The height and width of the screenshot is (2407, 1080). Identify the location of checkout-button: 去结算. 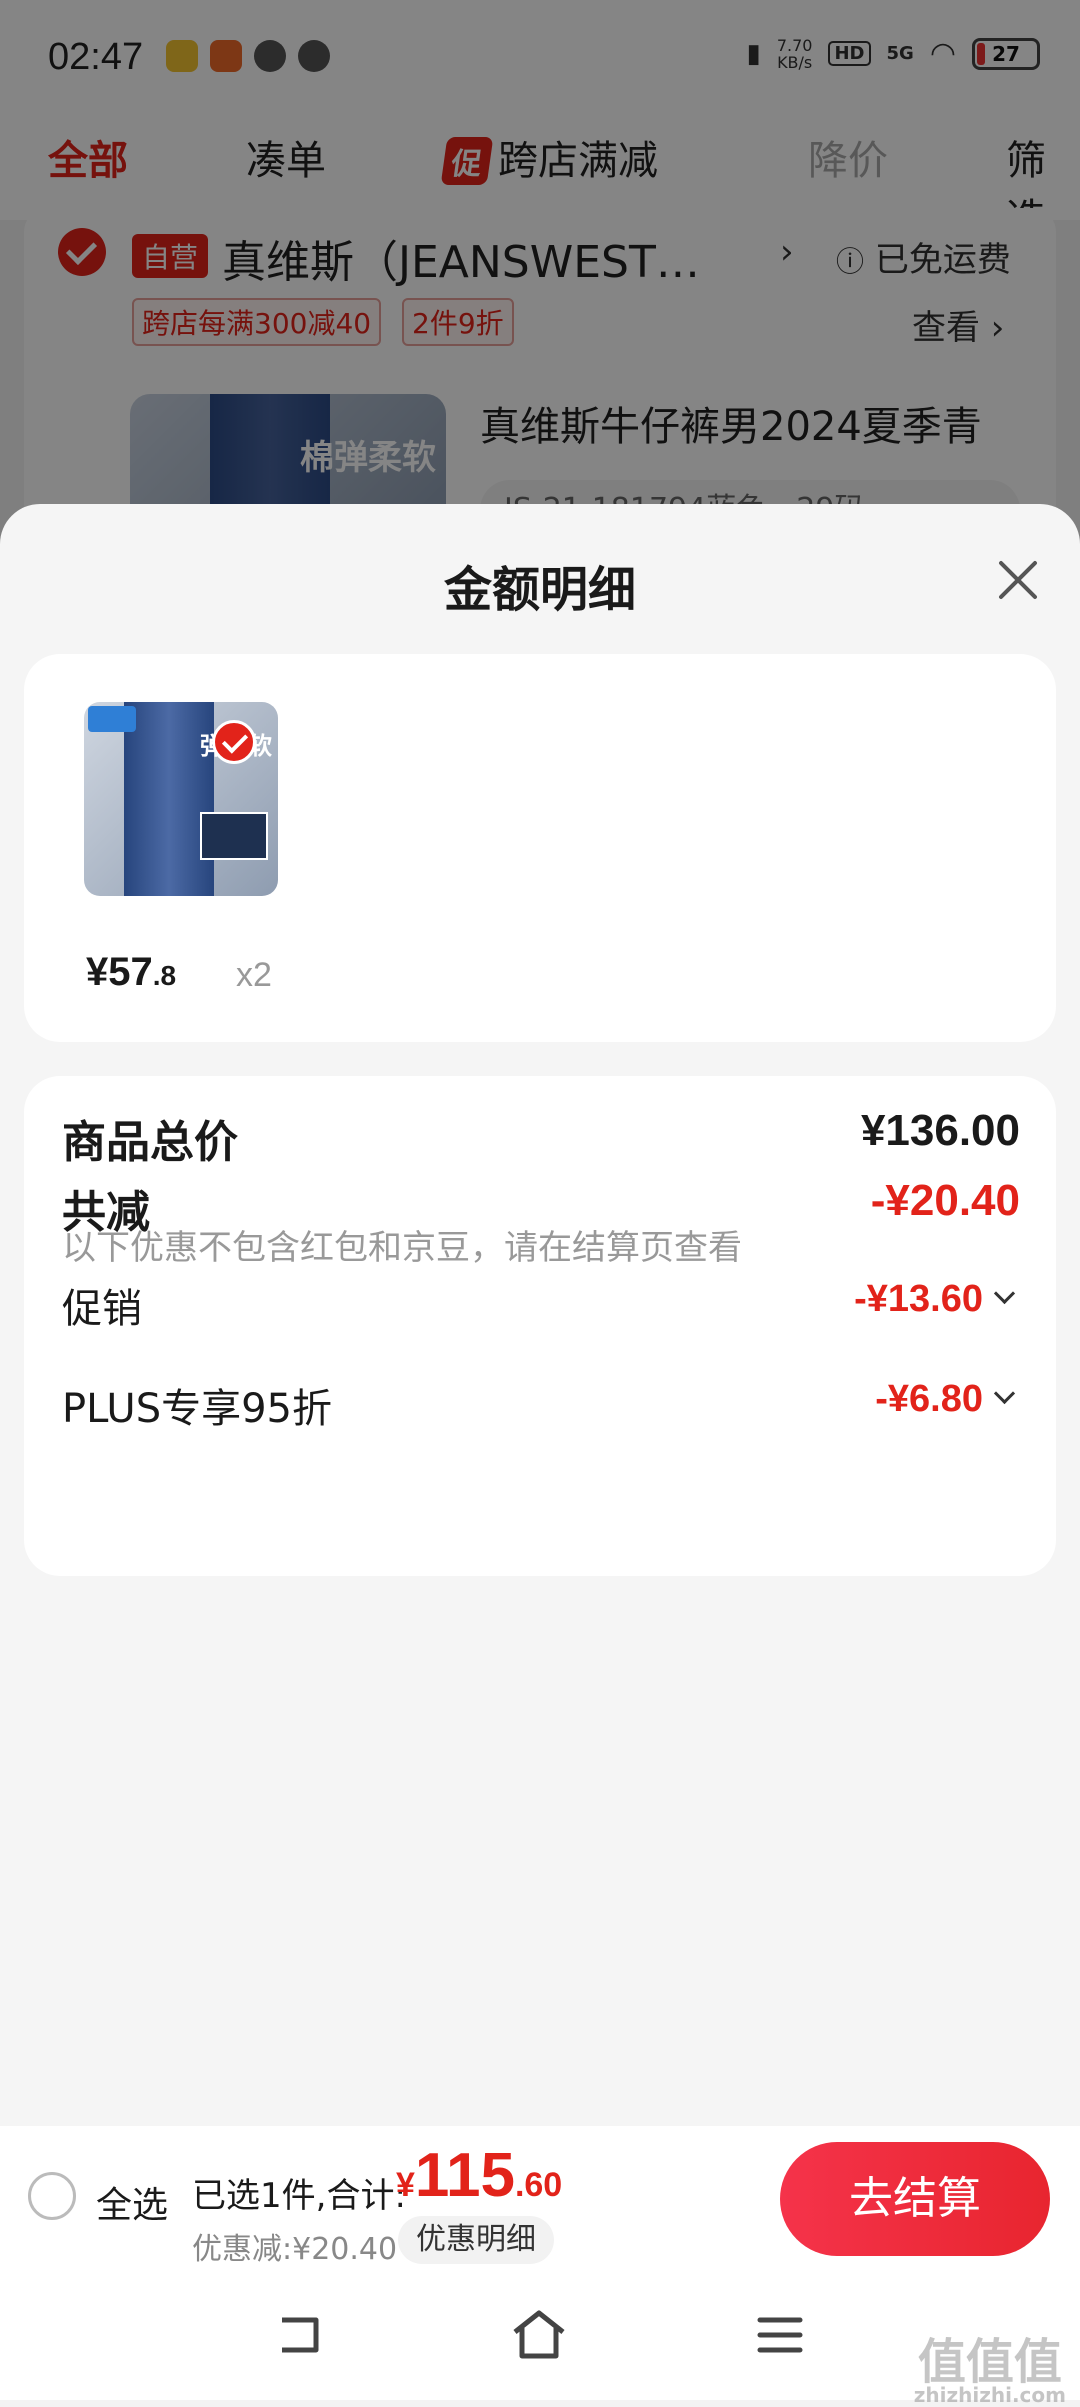
(915, 2199).